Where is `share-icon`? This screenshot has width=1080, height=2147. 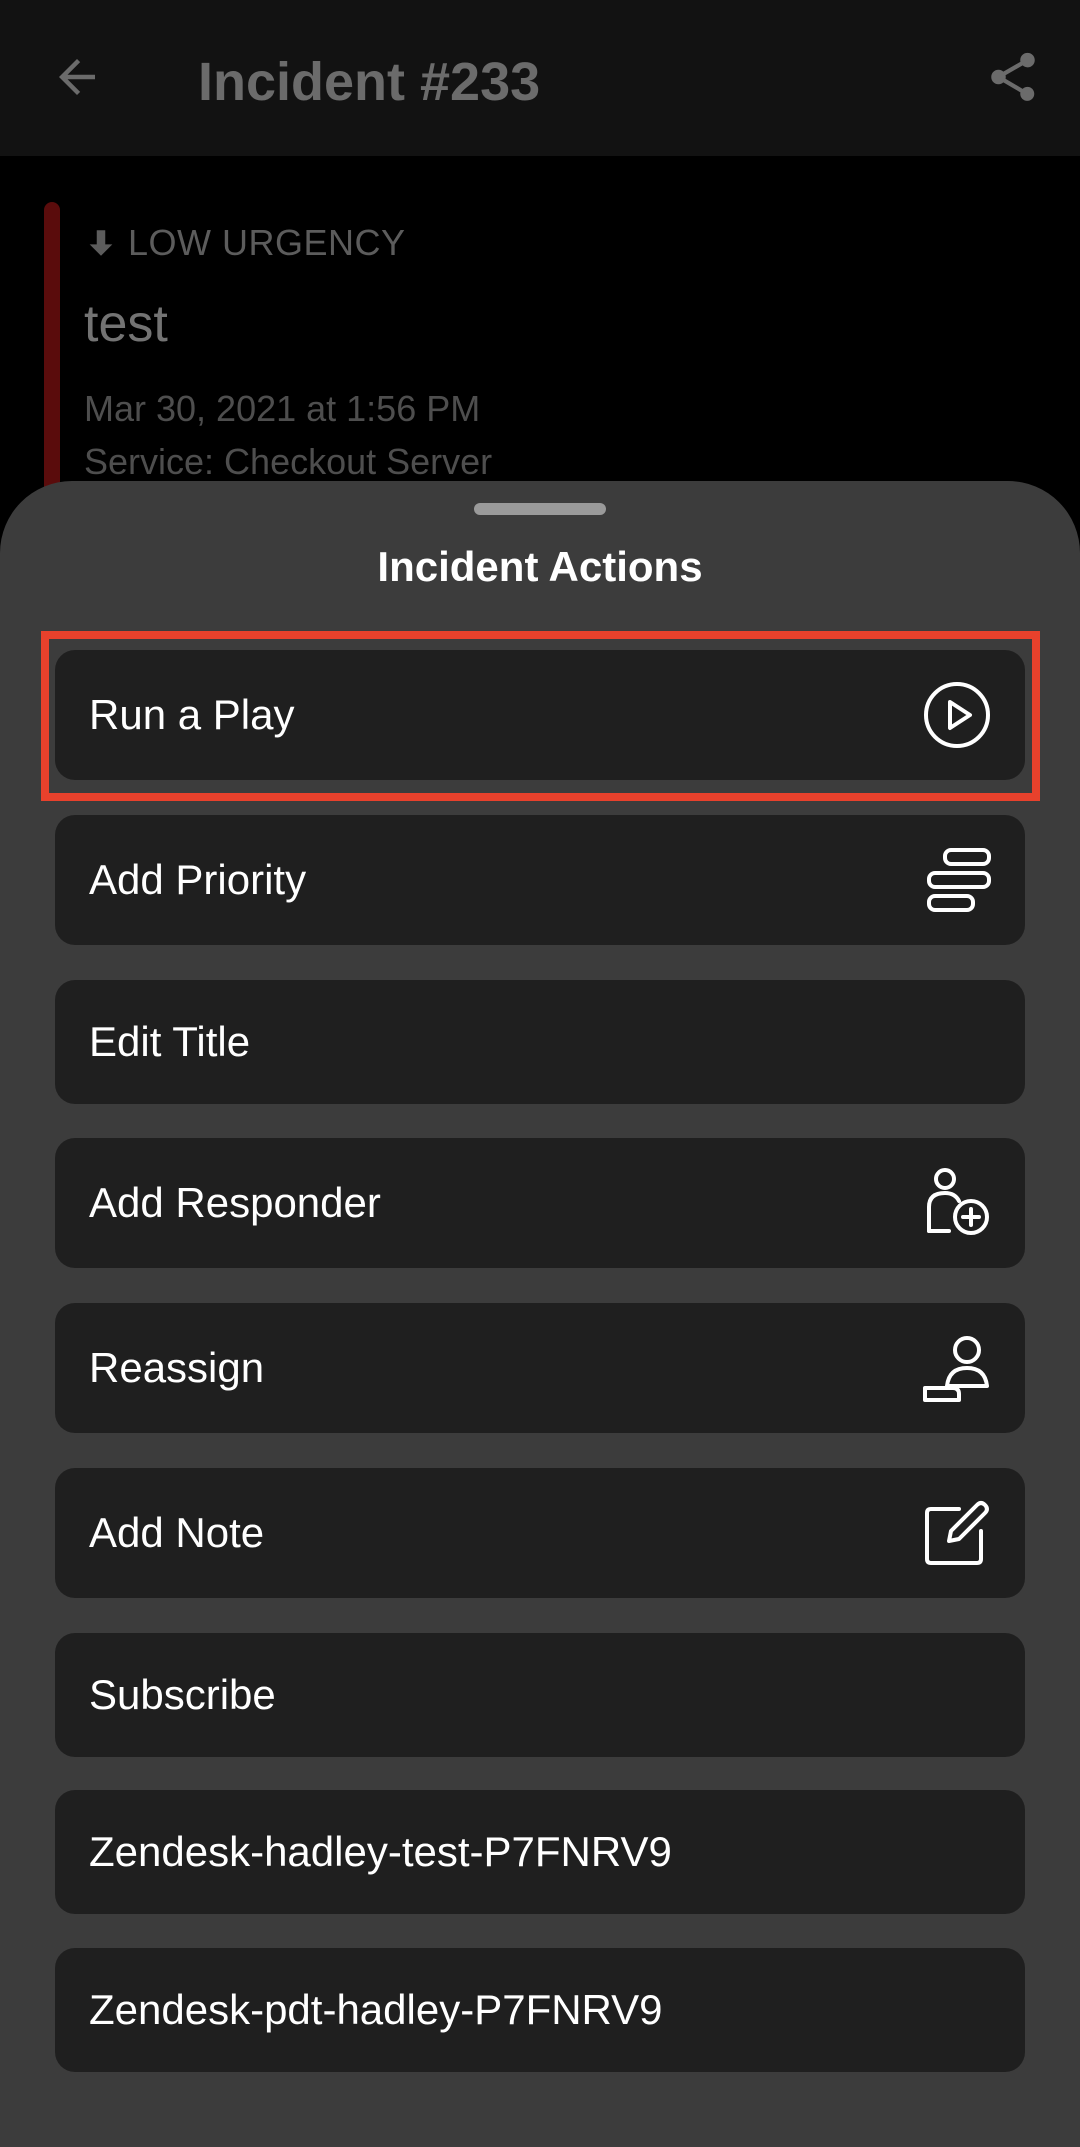 share-icon is located at coordinates (1013, 76).